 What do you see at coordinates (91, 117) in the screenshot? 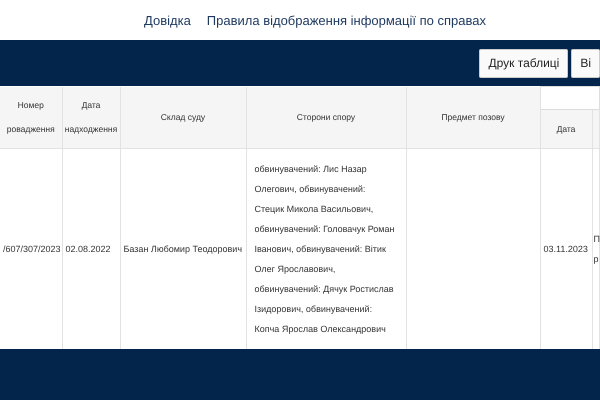
I see `column-header: Дата надходження` at bounding box center [91, 117].